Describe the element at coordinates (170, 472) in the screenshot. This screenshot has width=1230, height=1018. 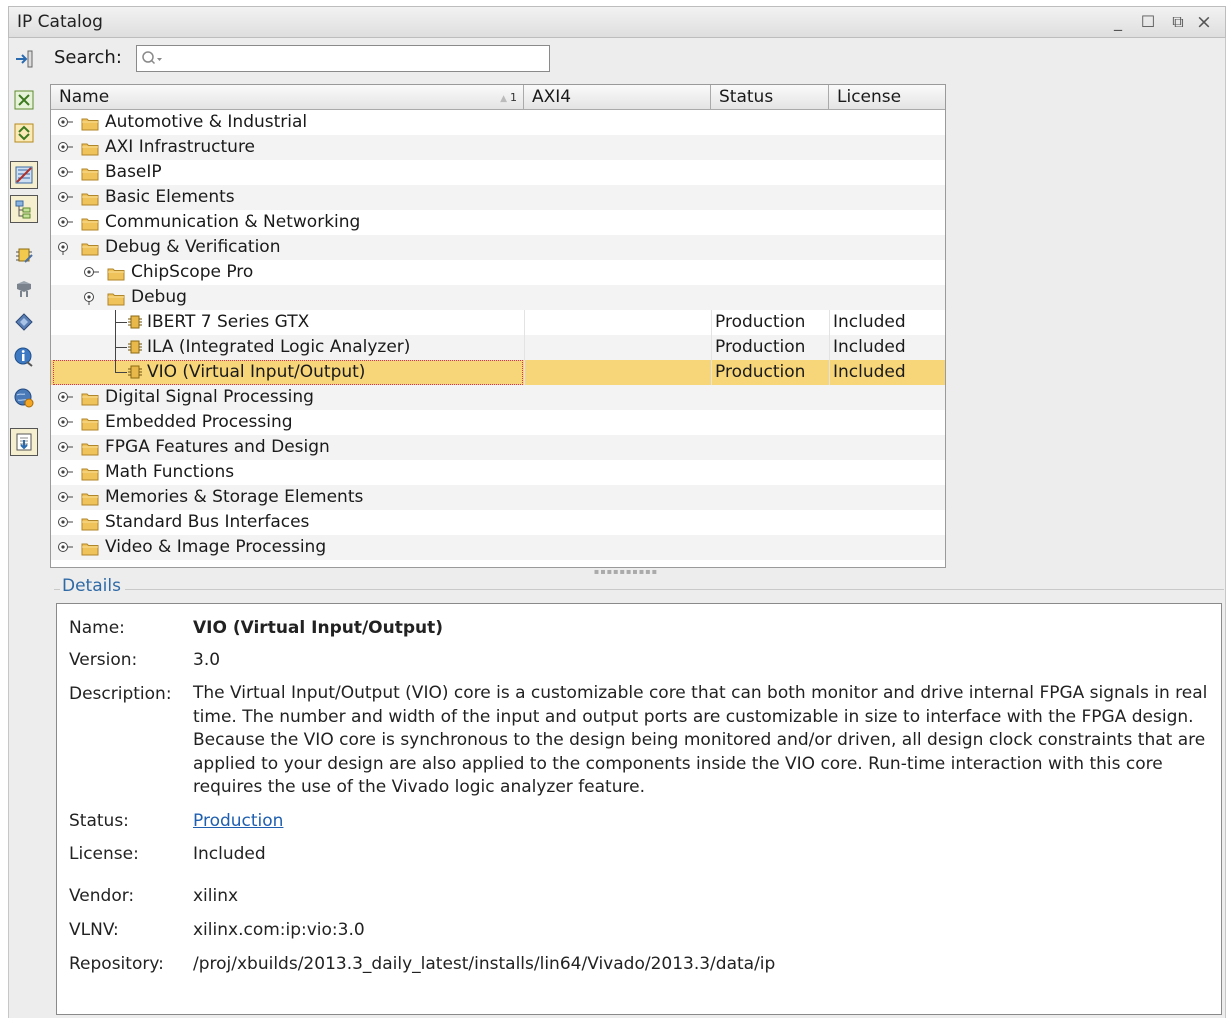
I see `row-name: Math Functions` at that location.